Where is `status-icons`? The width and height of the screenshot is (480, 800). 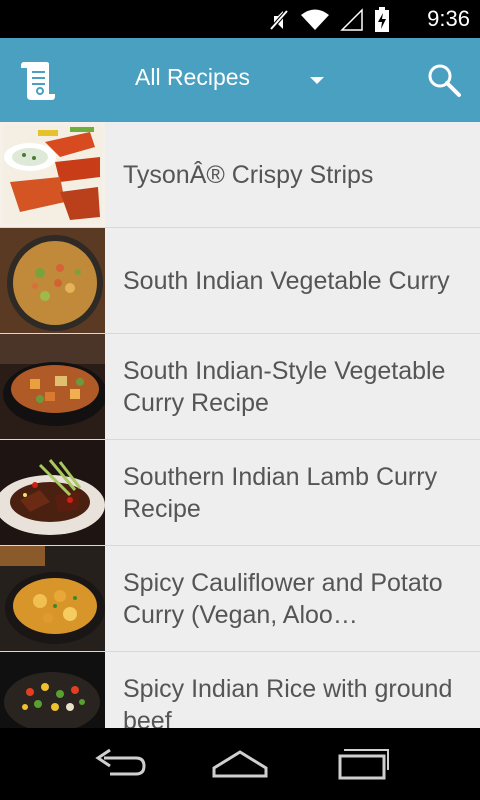 status-icons is located at coordinates (329, 20).